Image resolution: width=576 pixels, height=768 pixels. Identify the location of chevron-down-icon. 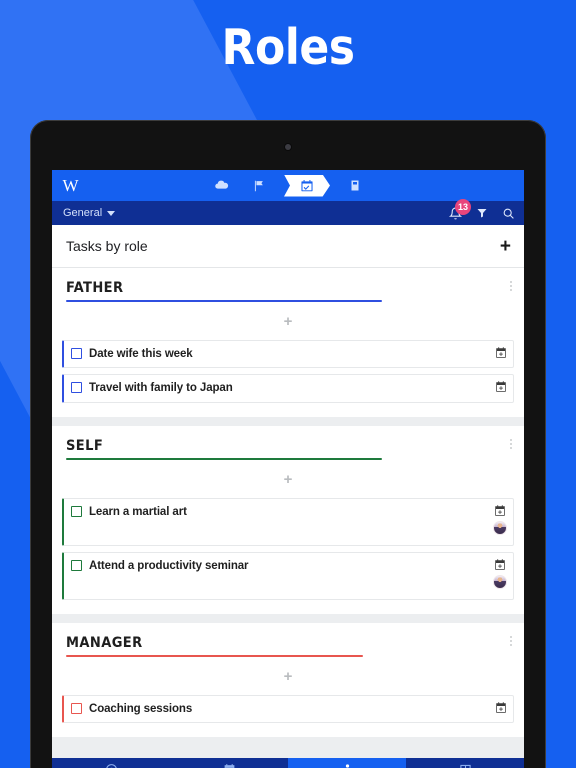
(111, 213).